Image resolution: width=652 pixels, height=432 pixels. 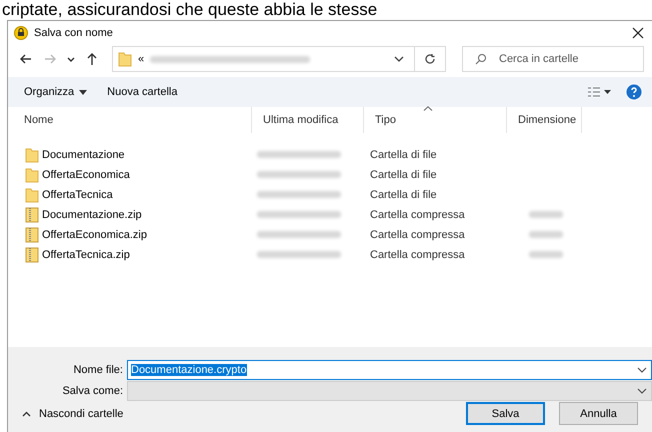 What do you see at coordinates (190, 9) in the screenshot?
I see `background-text: criptate, assicurandosi che queste abbia le stesse` at bounding box center [190, 9].